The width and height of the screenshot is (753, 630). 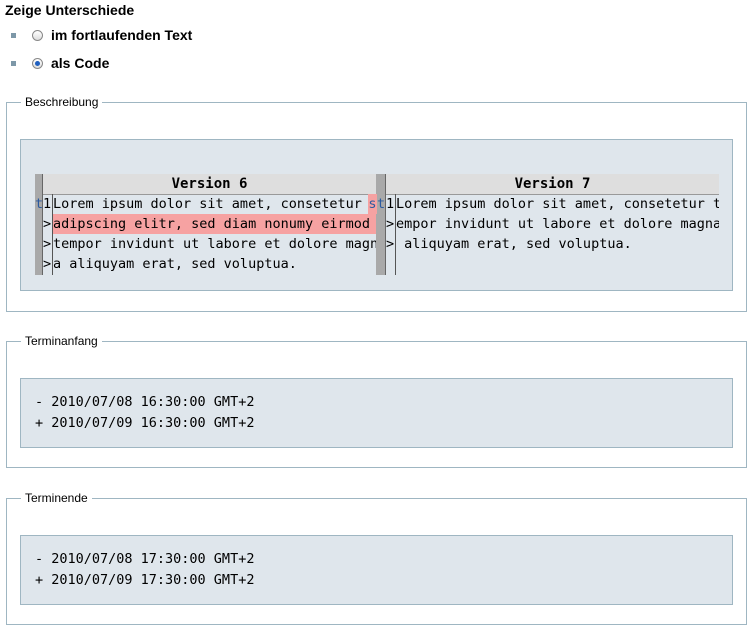 What do you see at coordinates (145, 402) in the screenshot?
I see `terminanfang-old: - 2010/07/08 16:30:00 GMT+2` at bounding box center [145, 402].